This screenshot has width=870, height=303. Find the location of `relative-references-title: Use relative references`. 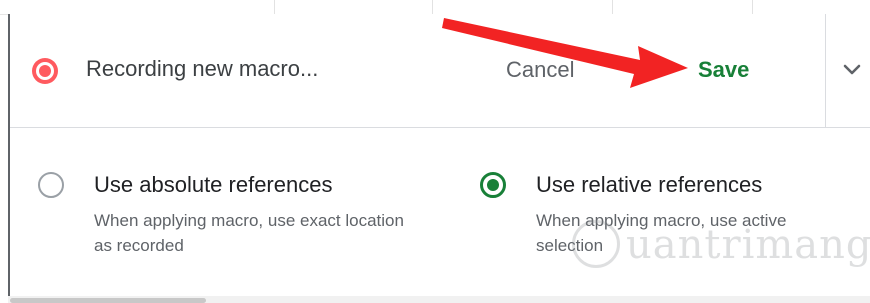

relative-references-title: Use relative references is located at coordinates (649, 184).